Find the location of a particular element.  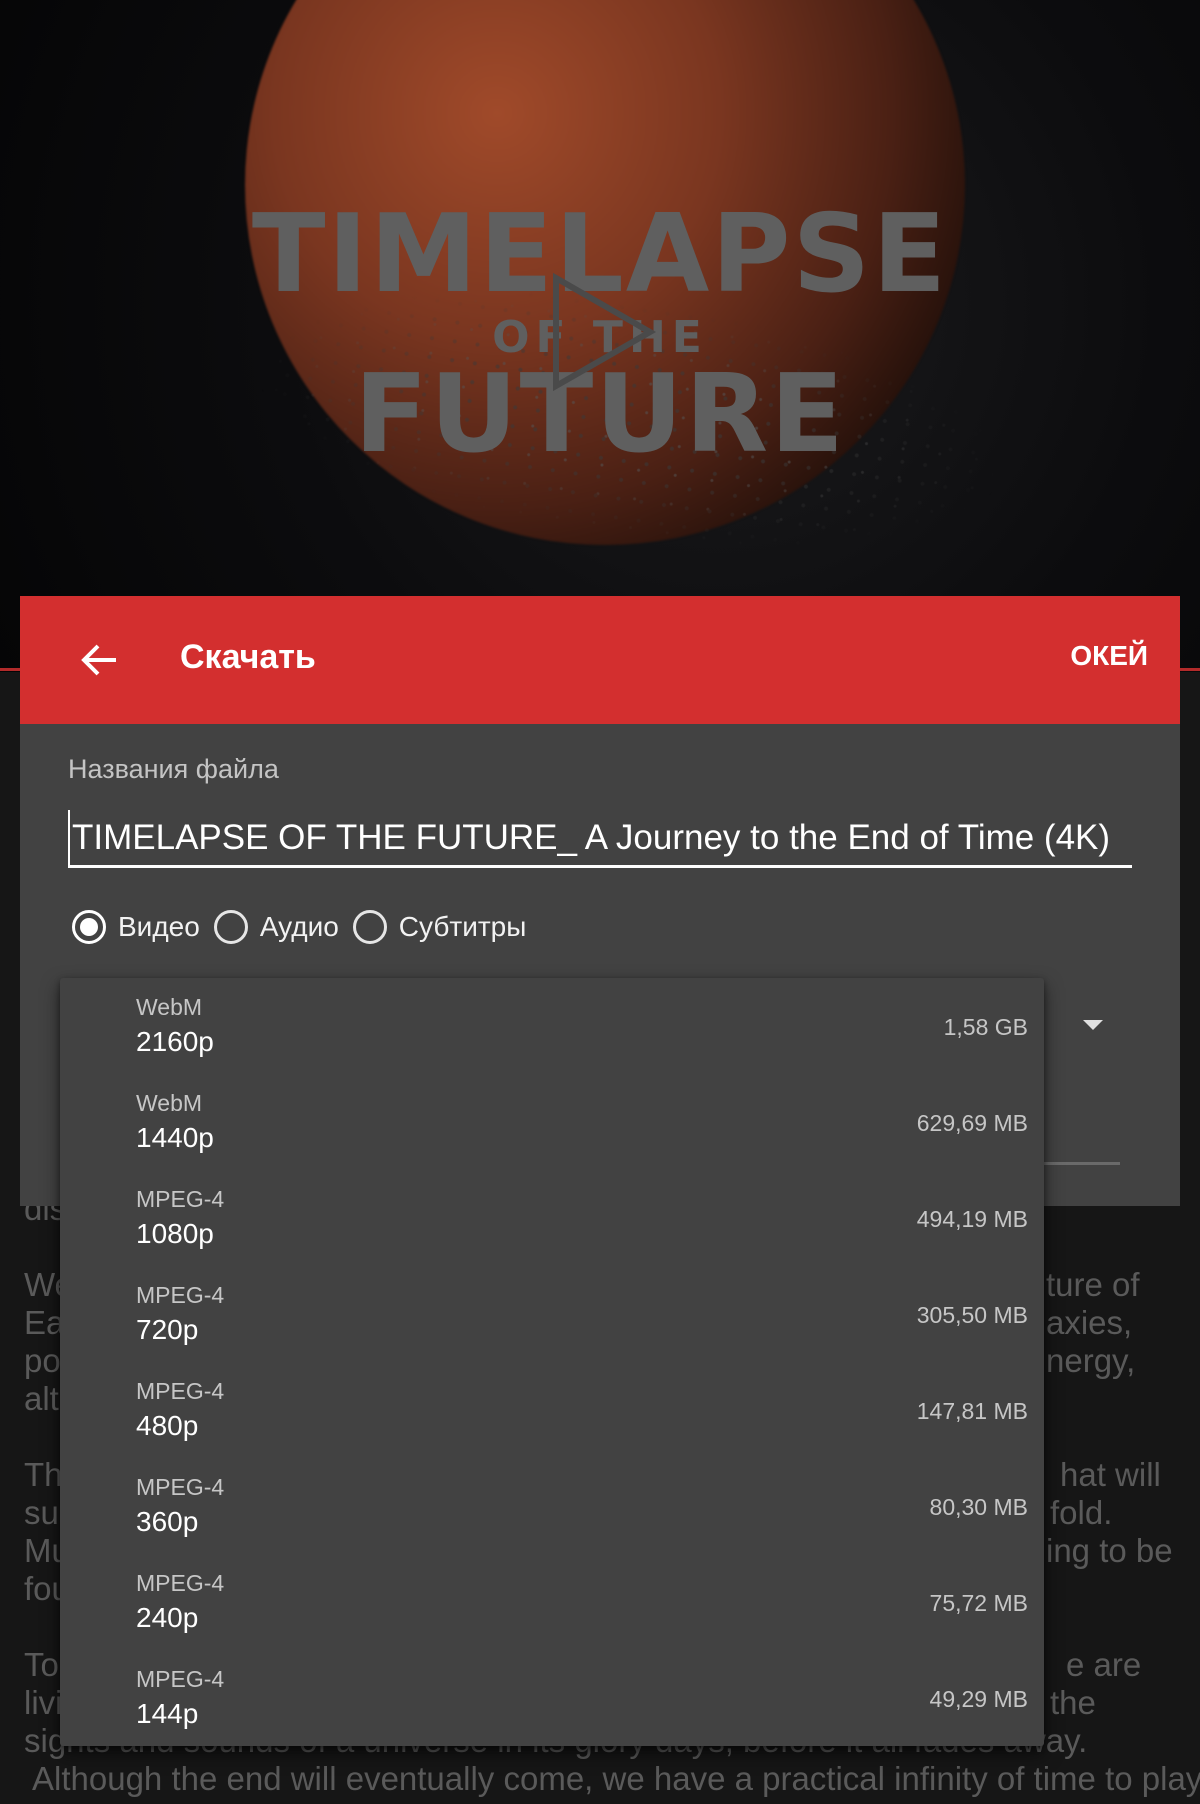

option-size: 1,58 GB is located at coordinates (985, 1027).